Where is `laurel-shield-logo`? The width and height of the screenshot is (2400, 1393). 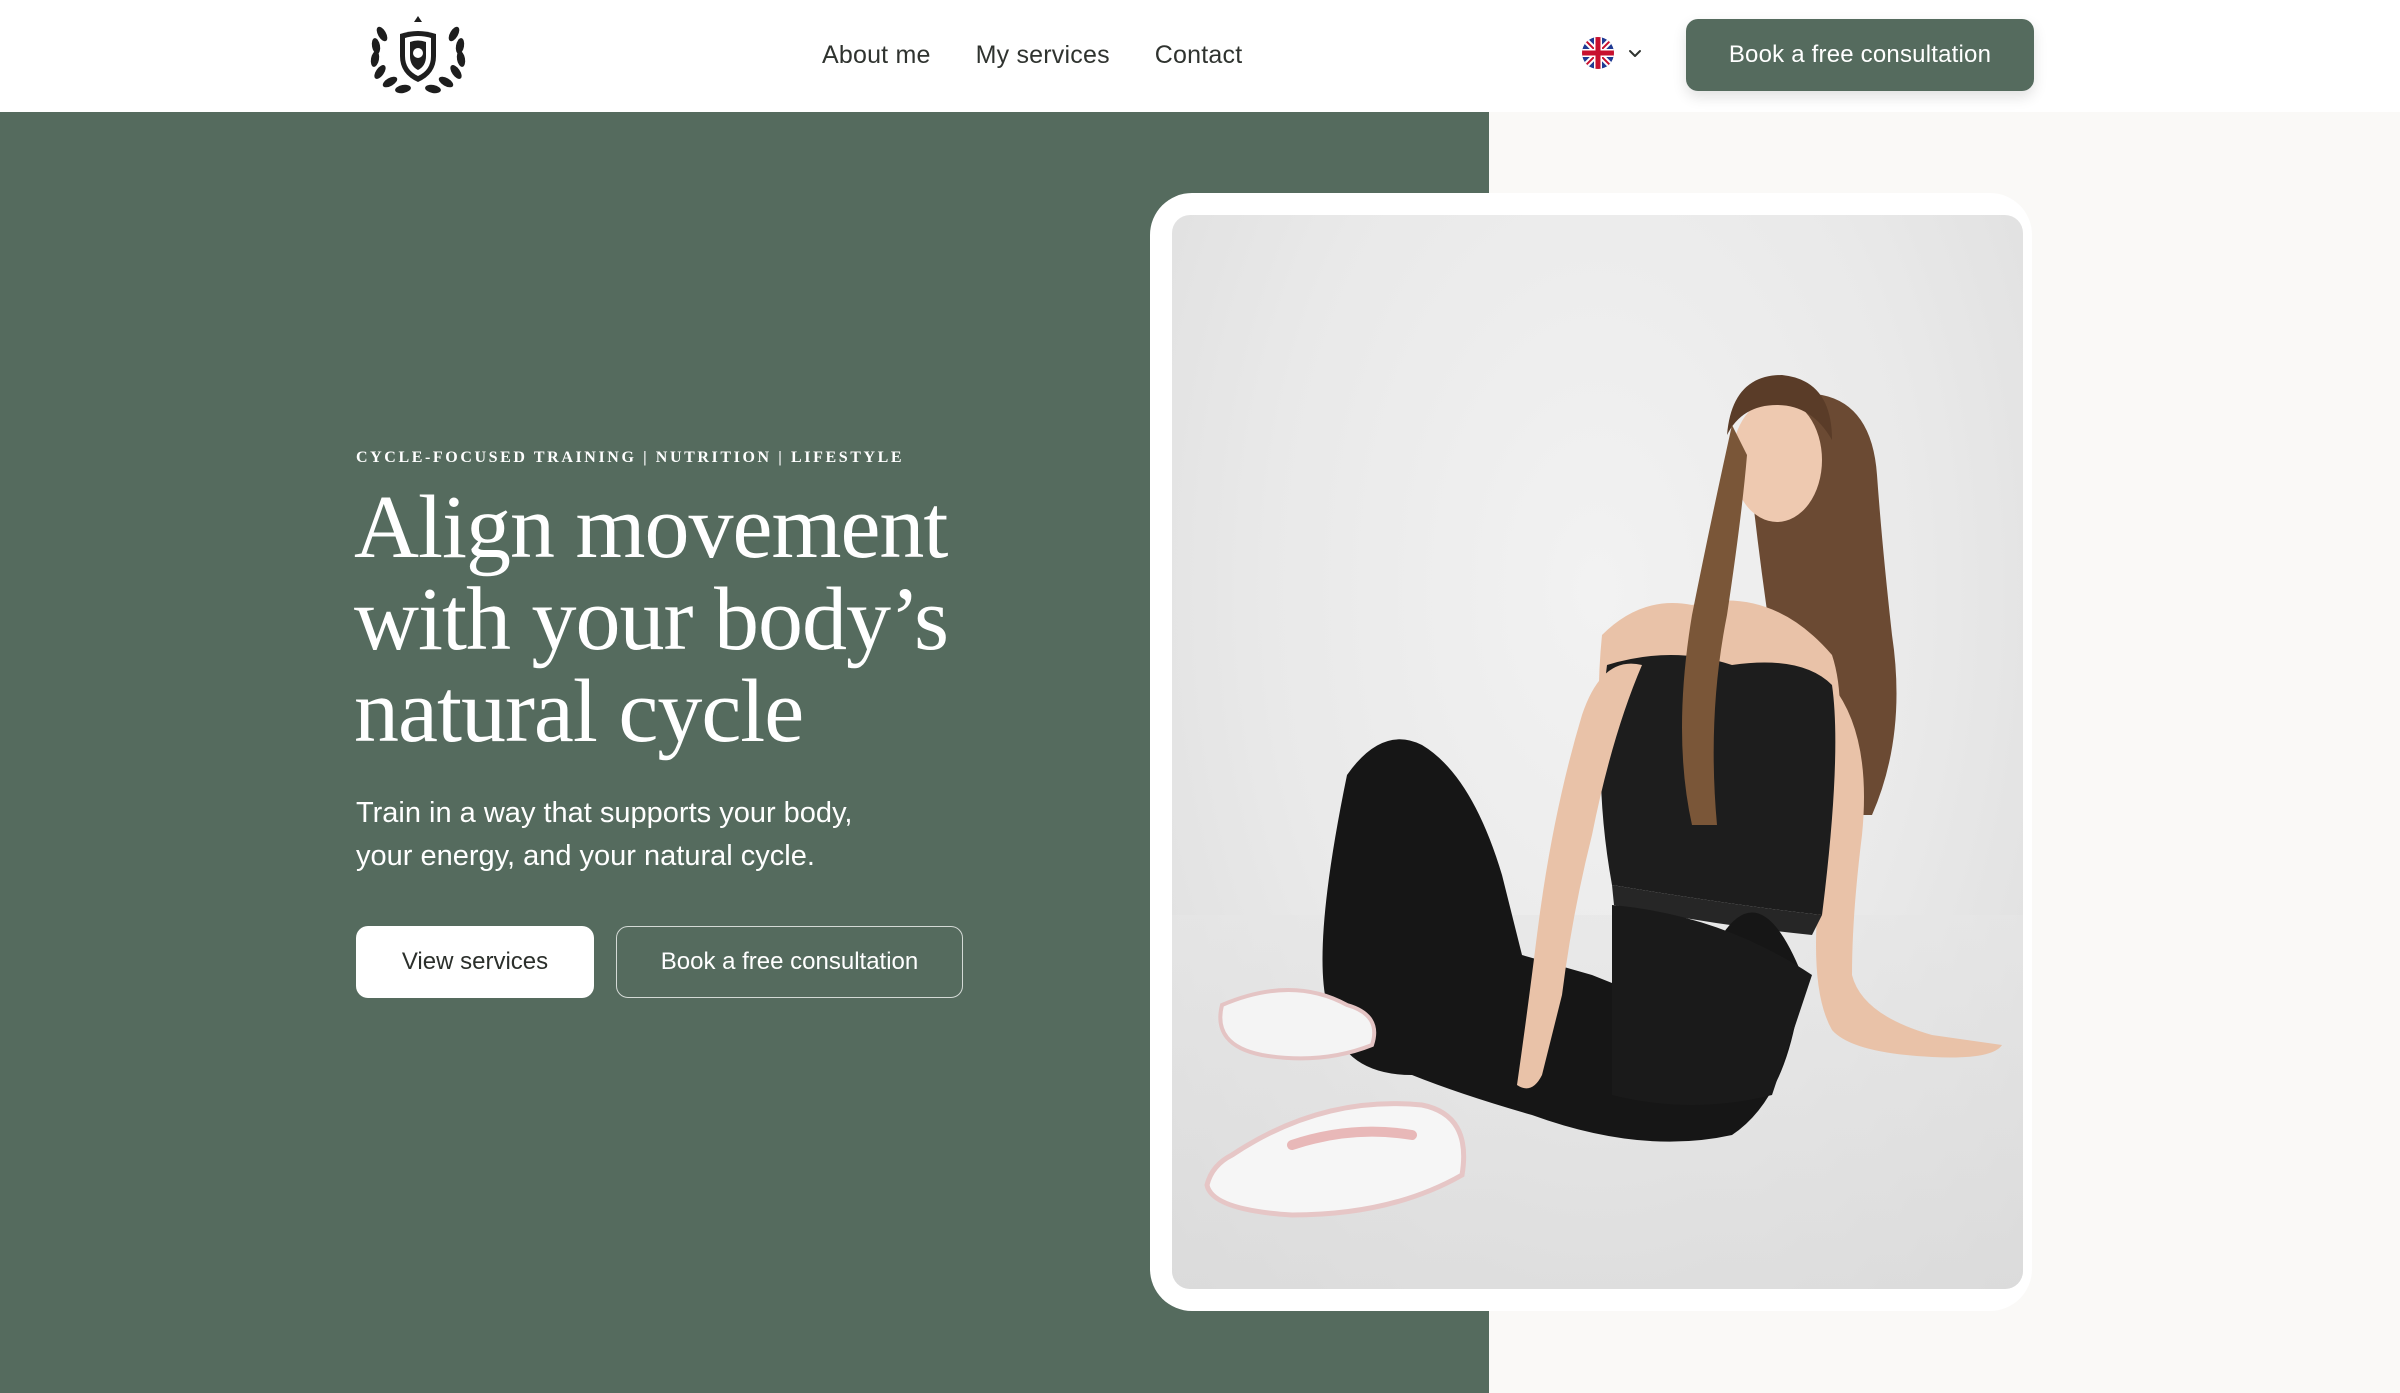 laurel-shield-logo is located at coordinates (418, 55).